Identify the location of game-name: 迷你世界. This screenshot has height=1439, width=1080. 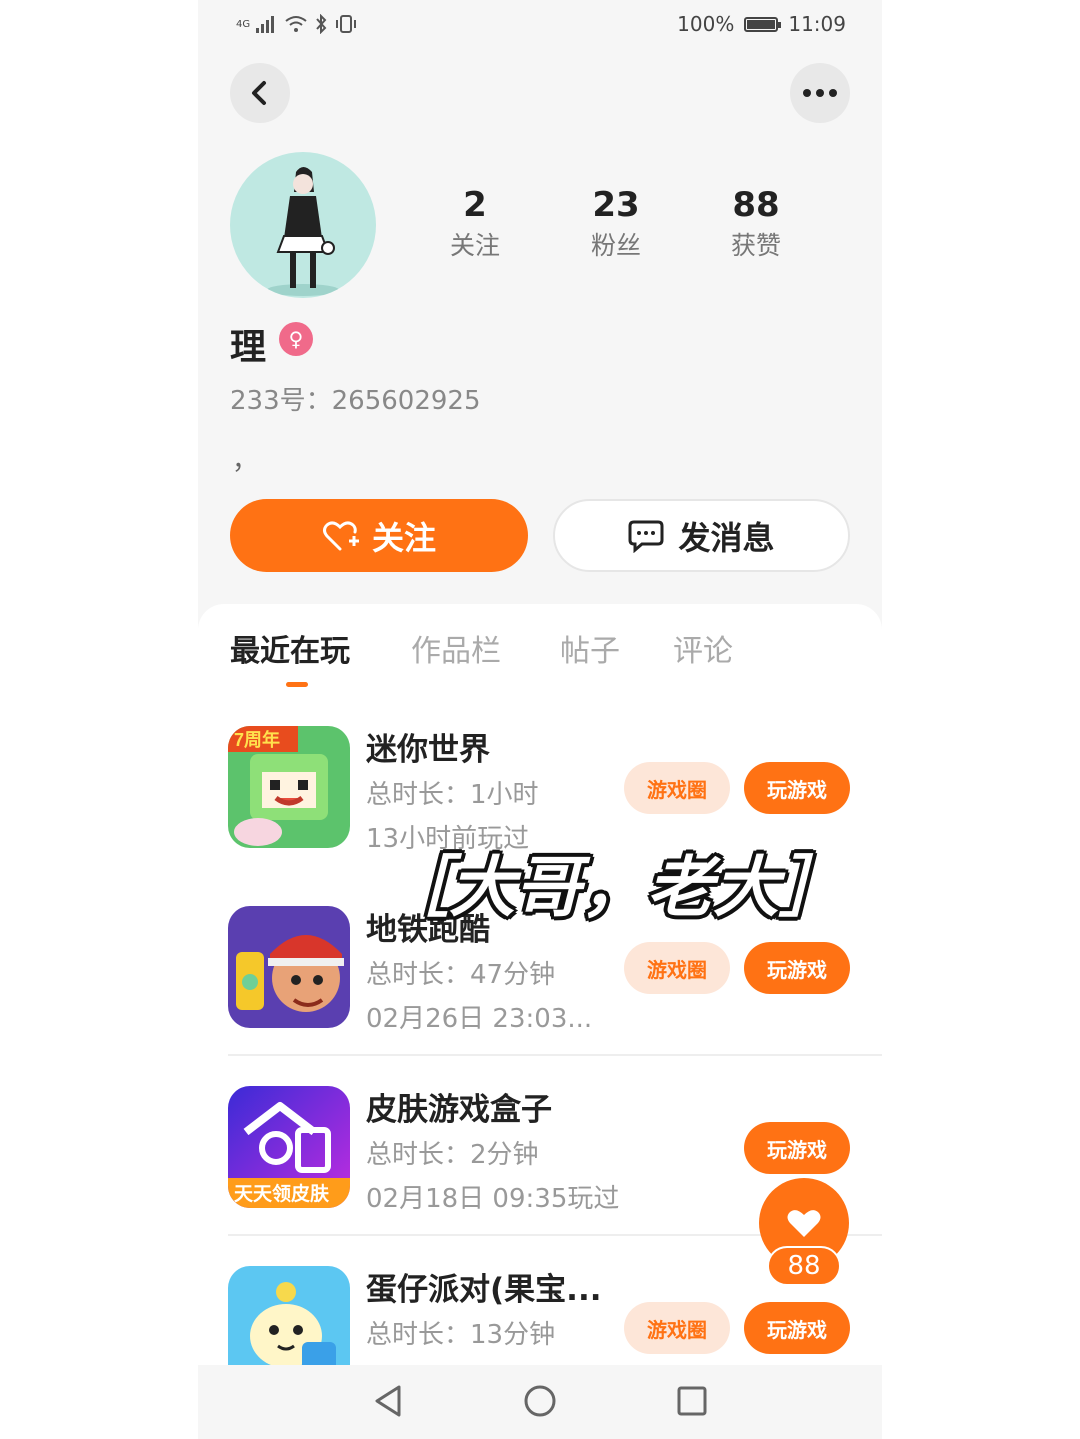
(428, 750).